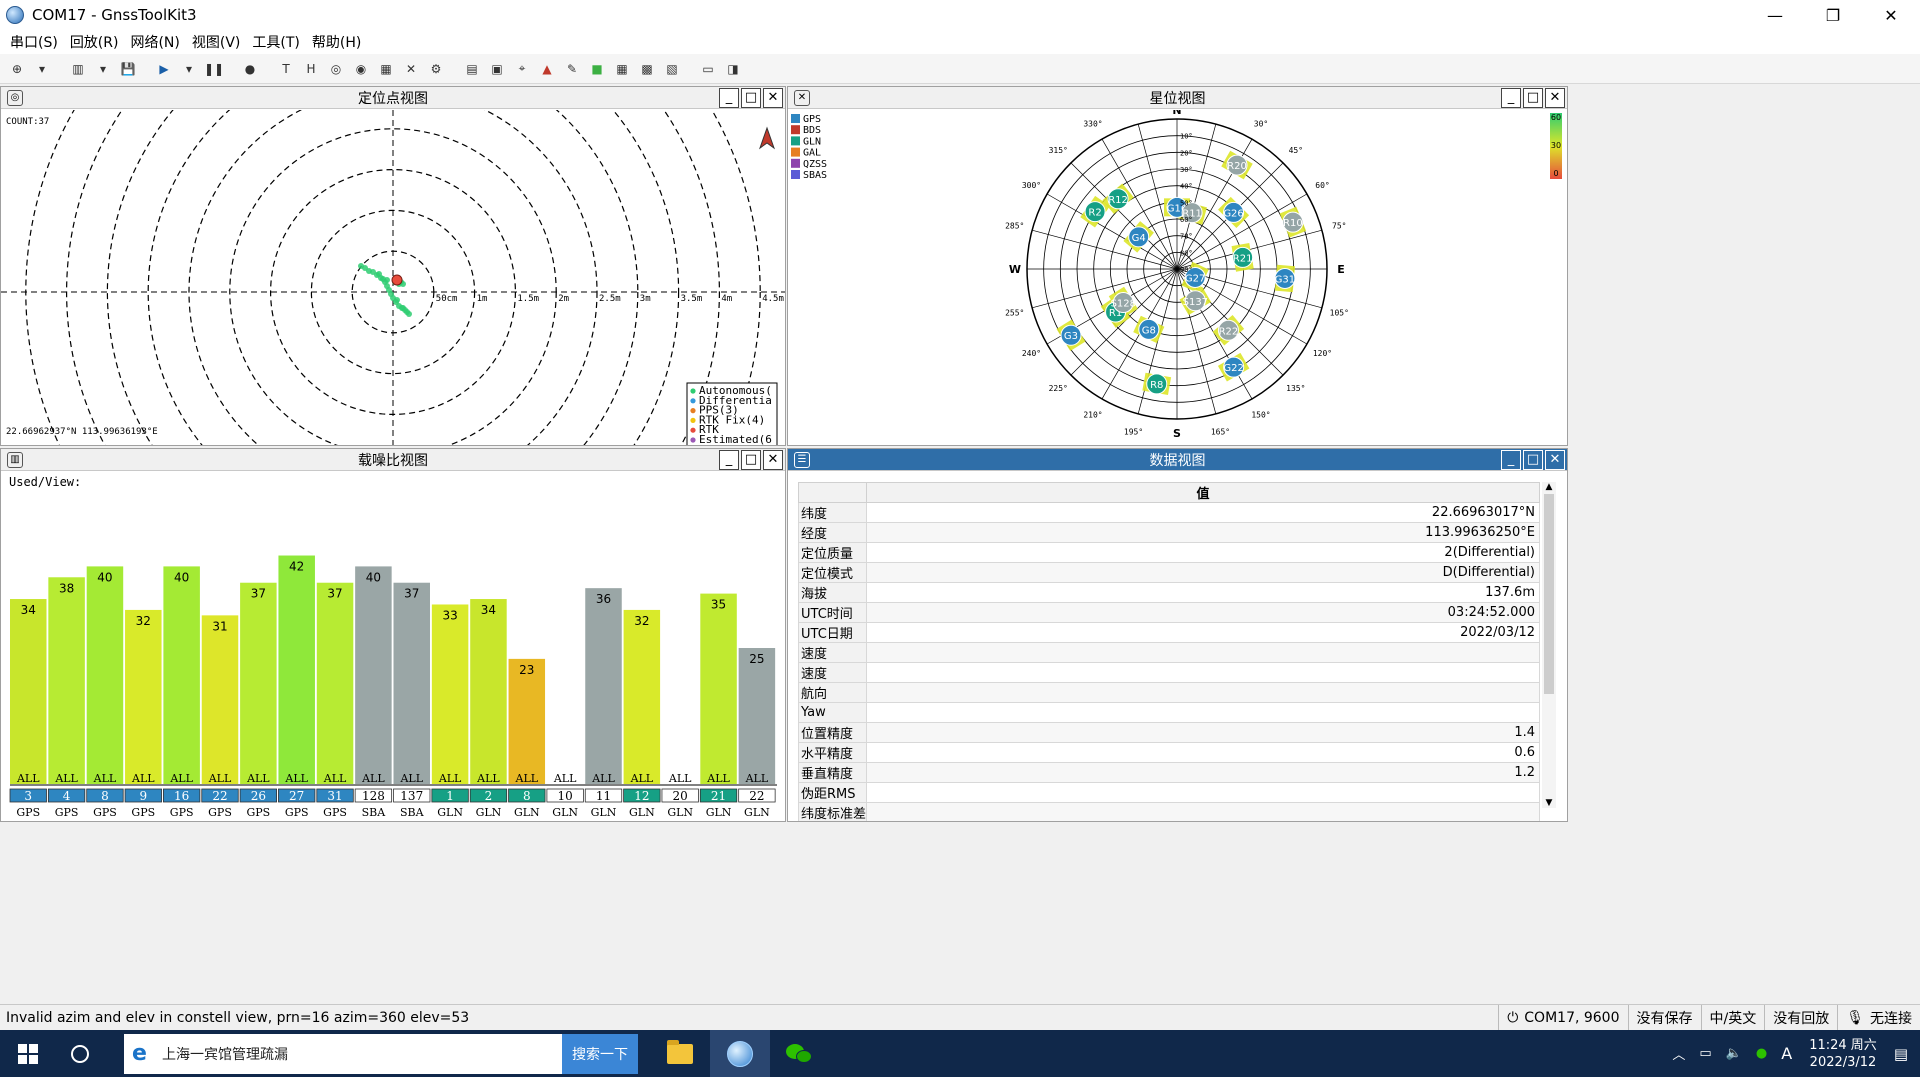  Describe the element at coordinates (381, 1053) in the screenshot. I see `search-box: e 上海一宾馆管理疏漏 搜索一下` at that location.